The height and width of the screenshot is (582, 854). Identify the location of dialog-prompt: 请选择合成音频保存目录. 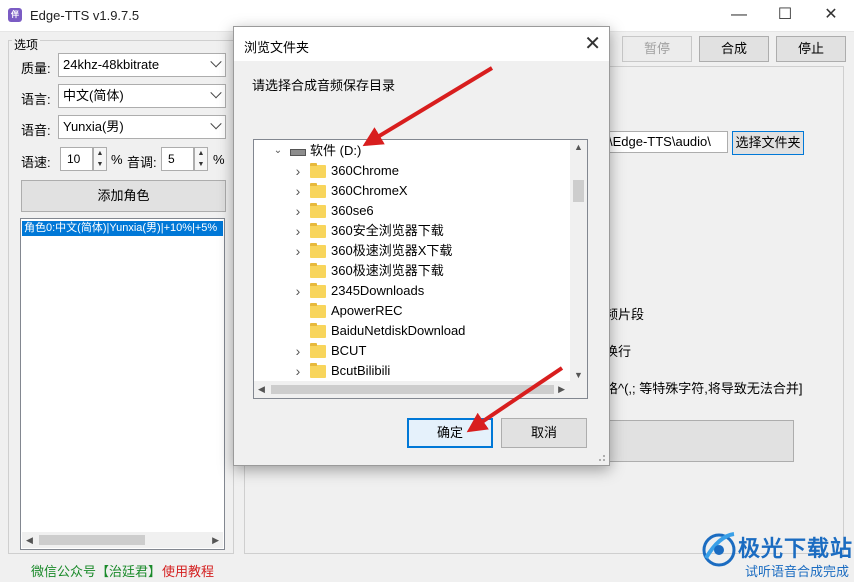
(324, 85).